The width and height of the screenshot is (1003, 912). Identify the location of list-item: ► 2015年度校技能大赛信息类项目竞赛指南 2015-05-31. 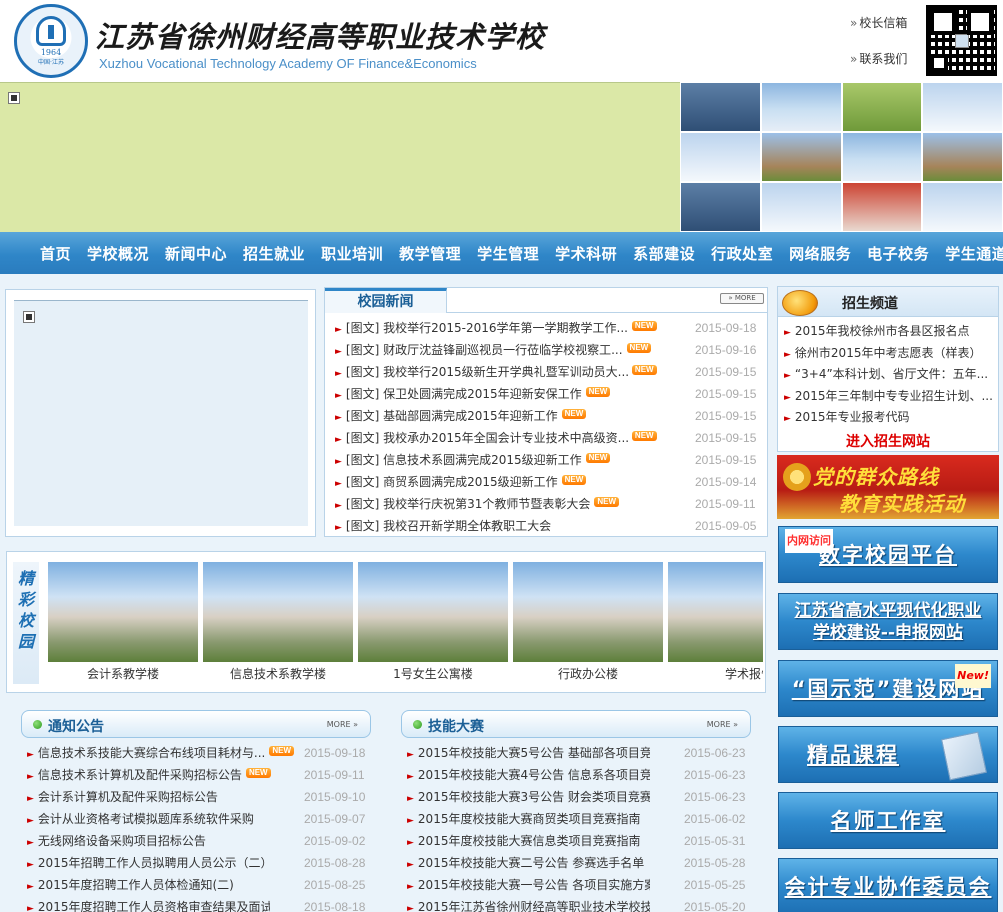
(579, 841).